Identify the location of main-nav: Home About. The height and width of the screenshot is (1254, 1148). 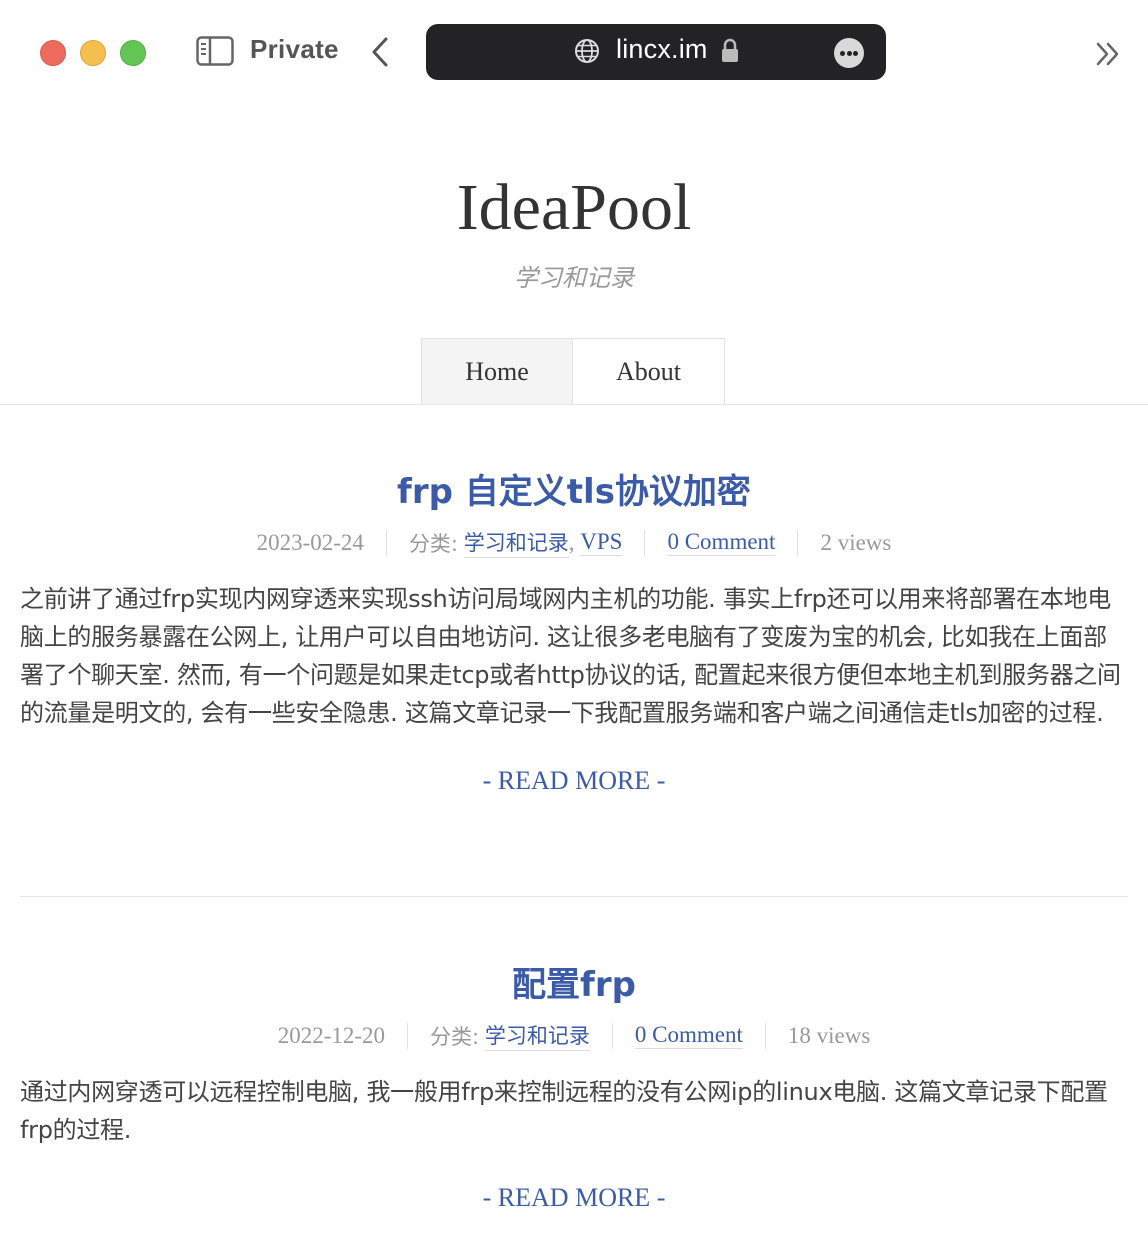
(573, 371).